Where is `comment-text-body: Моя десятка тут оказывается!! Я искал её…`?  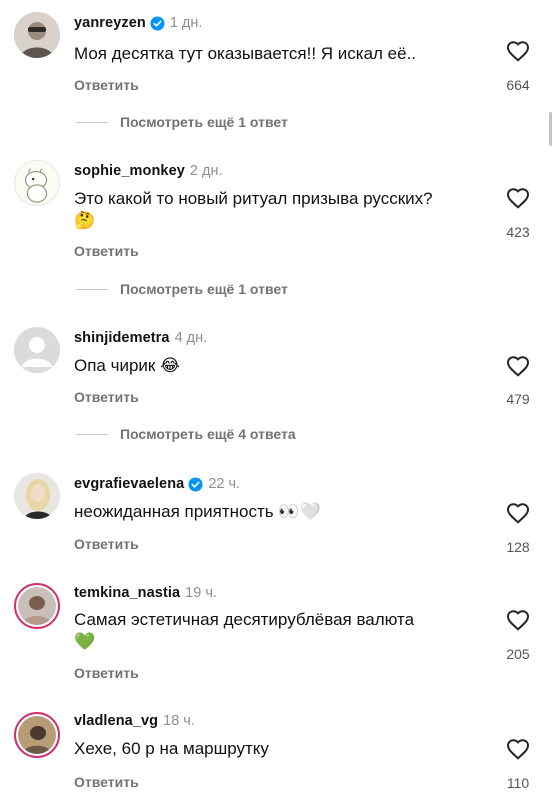 comment-text-body: Моя десятка тут оказывается!! Я искал её… is located at coordinates (245, 53).